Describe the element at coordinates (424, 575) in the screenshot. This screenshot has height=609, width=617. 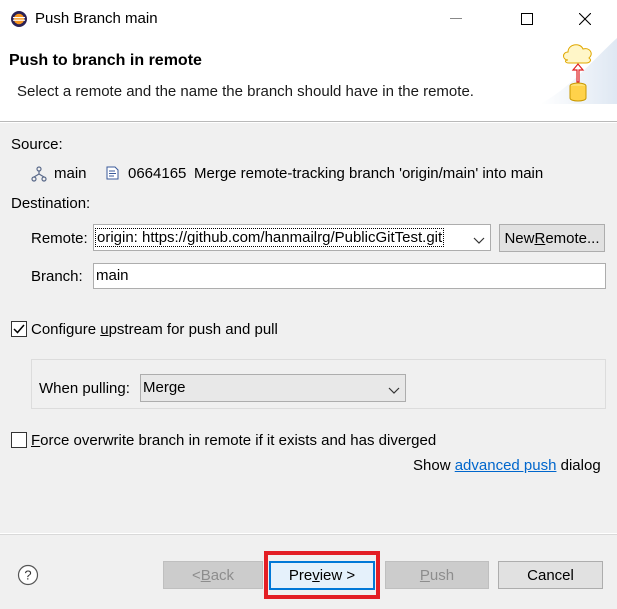
I see `push-mnemonic: P` at that location.